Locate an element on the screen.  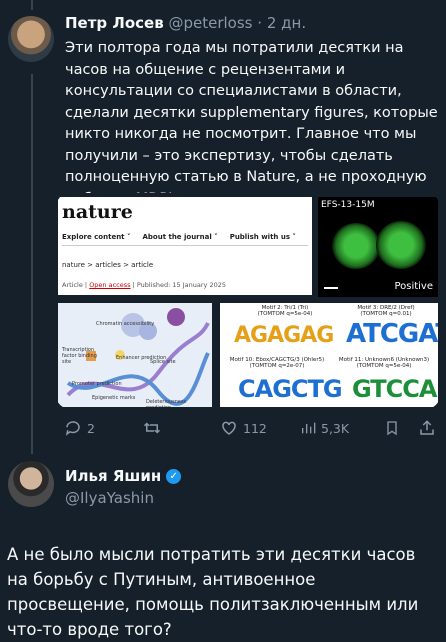
retweet-button is located at coordinates (154, 428).